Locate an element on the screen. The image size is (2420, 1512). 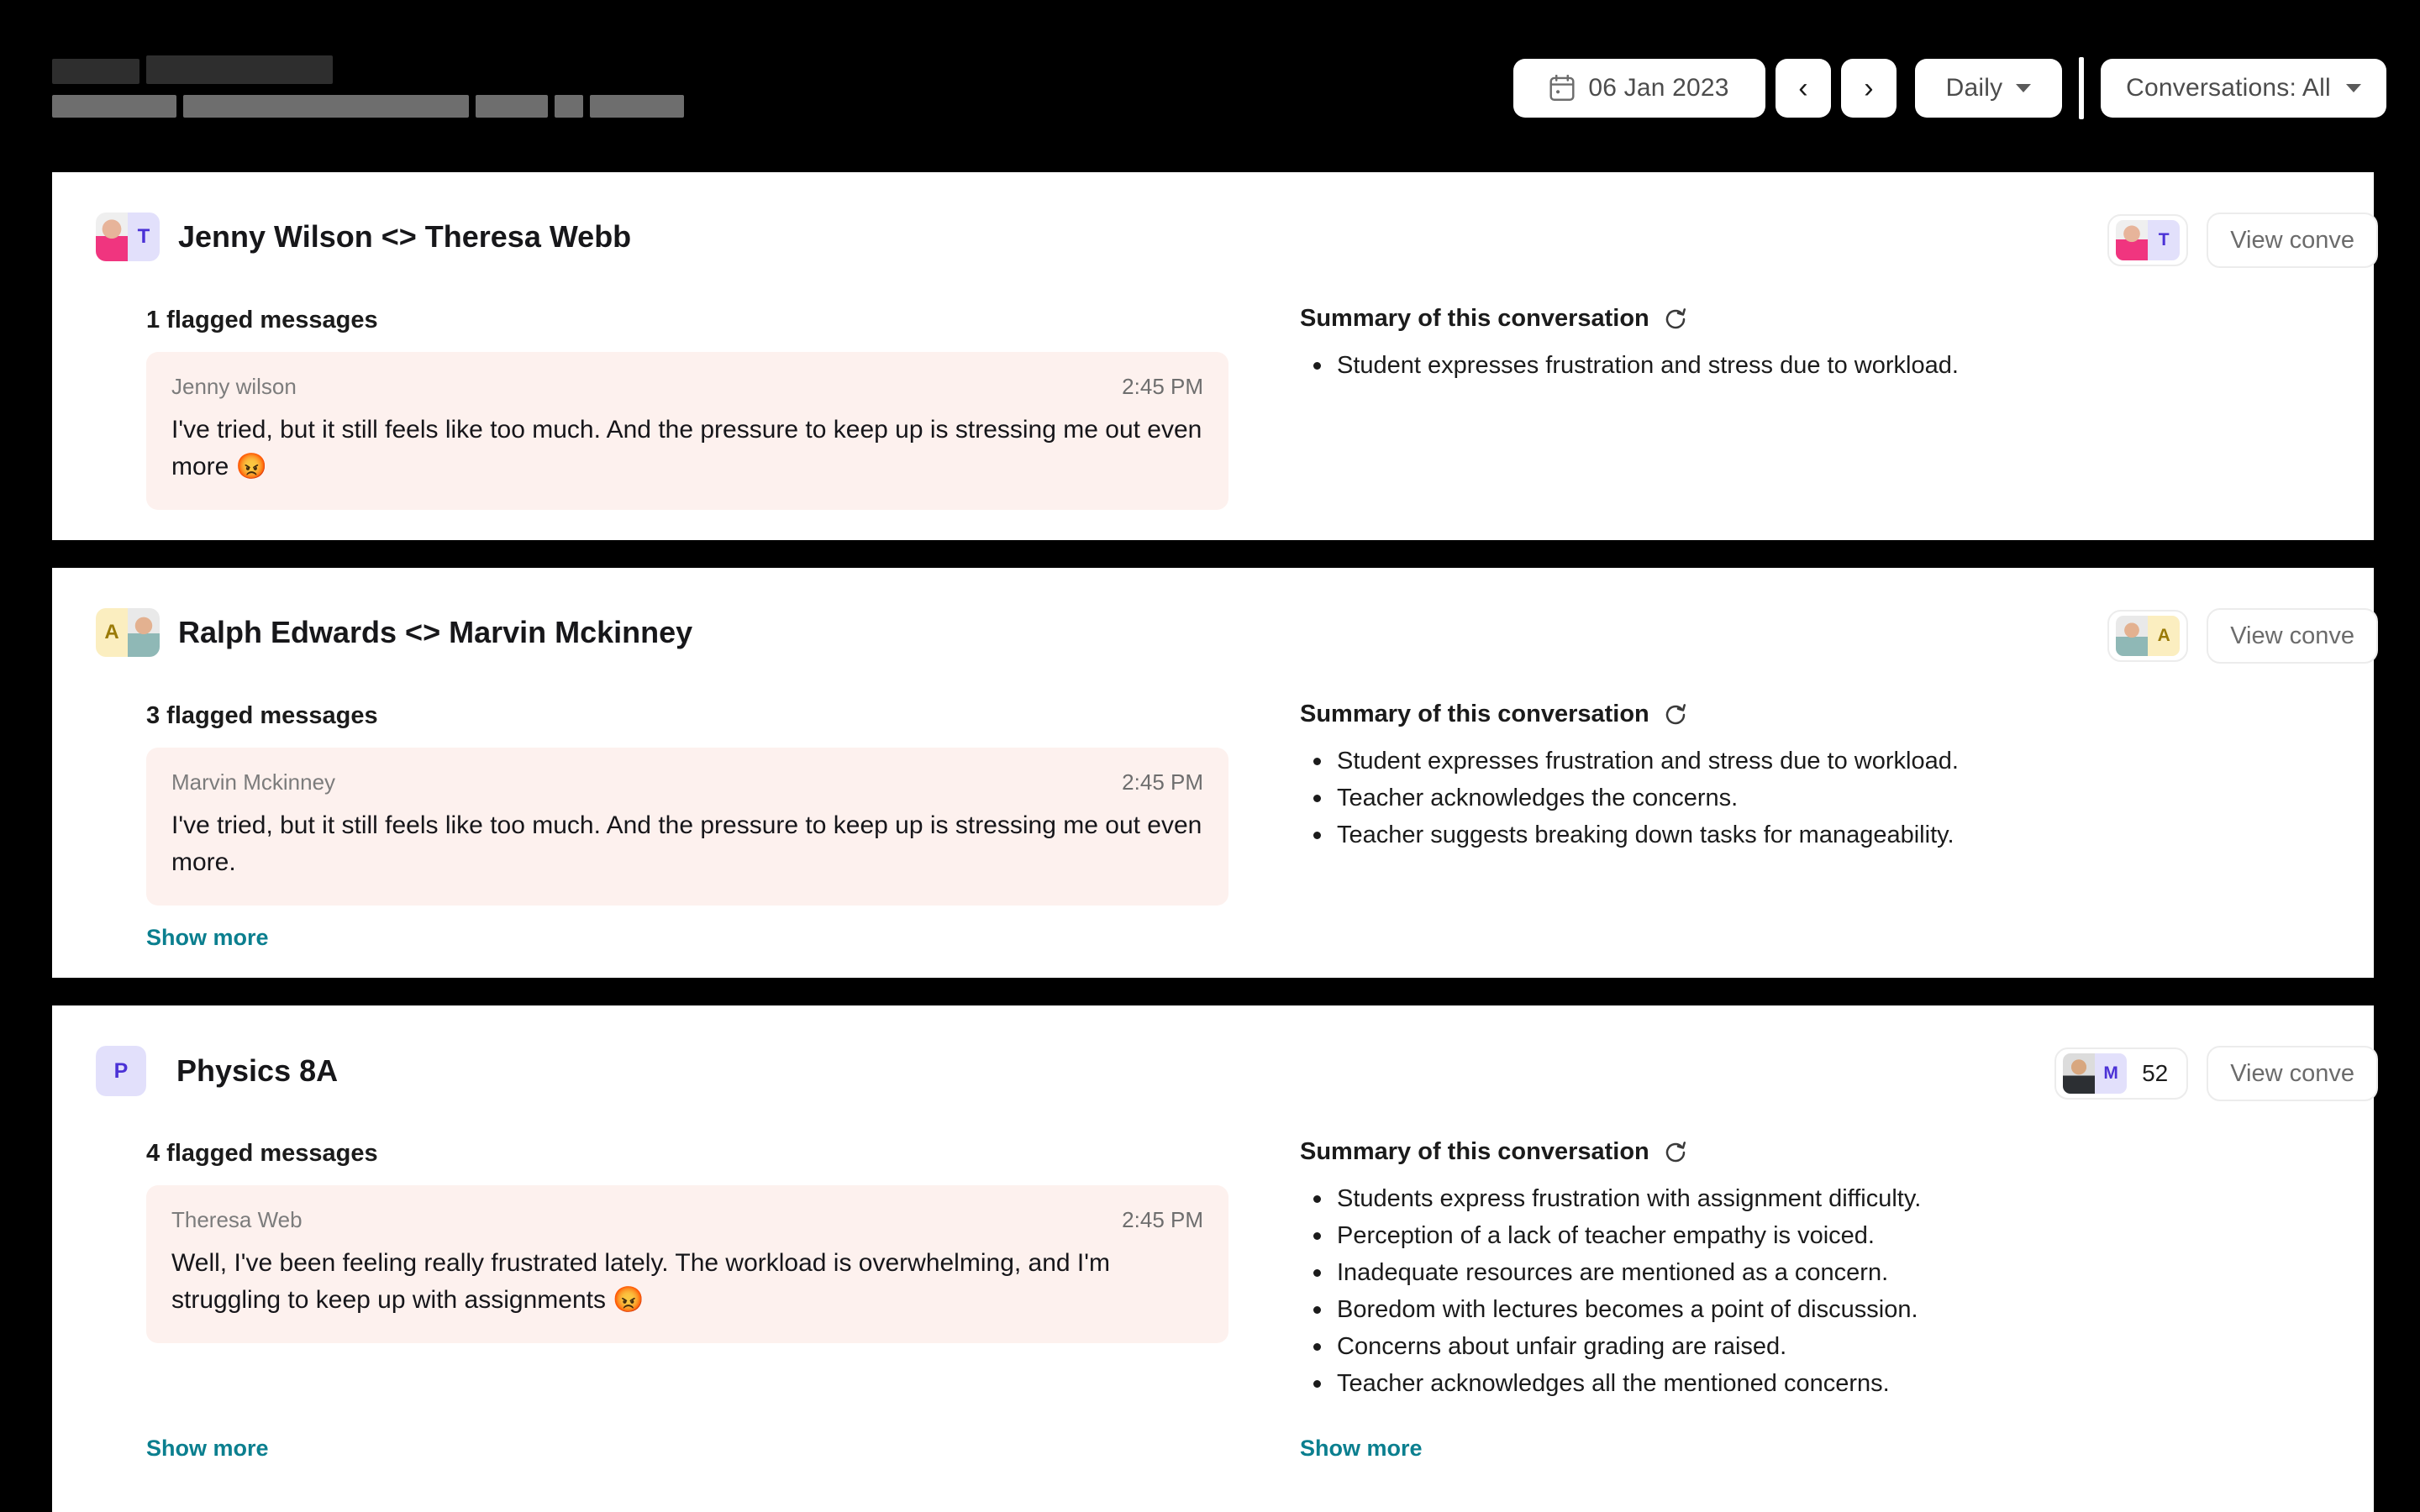
flagged-message-header: Marvin Mckinney 2:45 PM is located at coordinates (687, 782).